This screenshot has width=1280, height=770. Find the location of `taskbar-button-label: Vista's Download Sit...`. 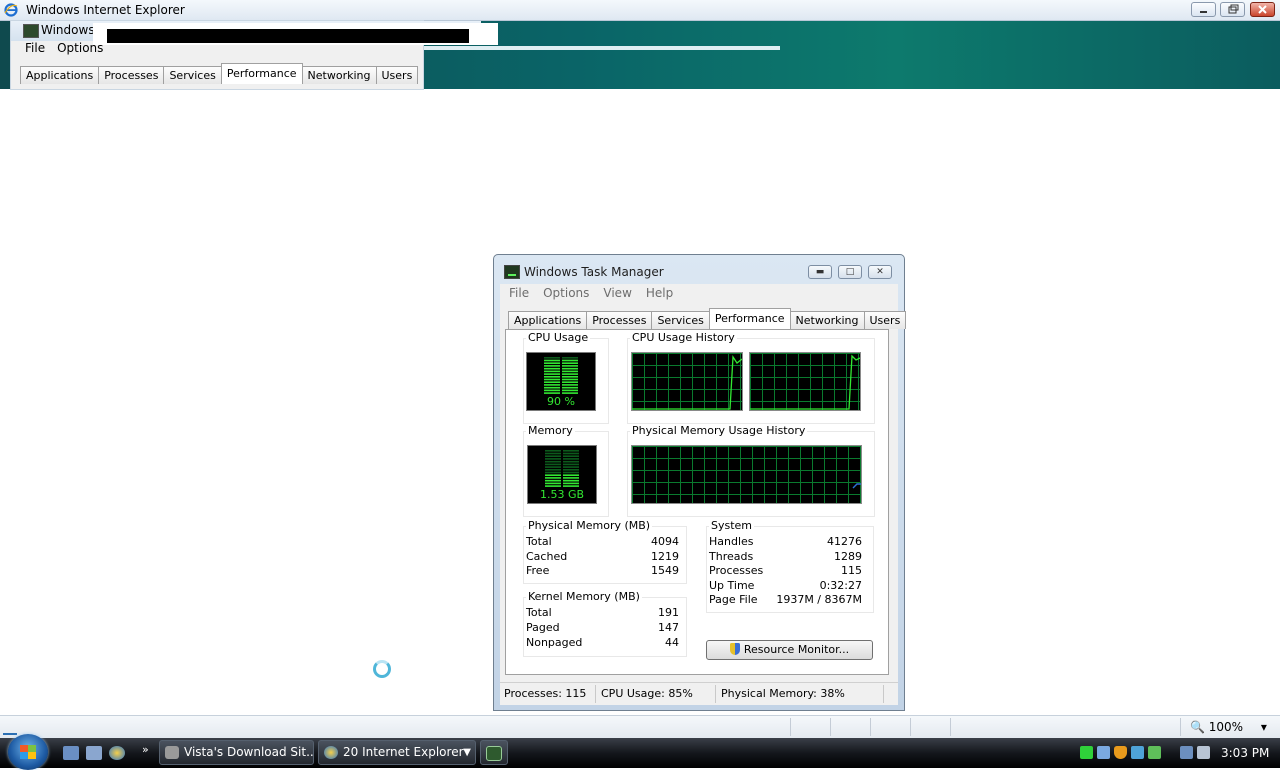

taskbar-button-label: Vista's Download Sit... is located at coordinates (249, 752).